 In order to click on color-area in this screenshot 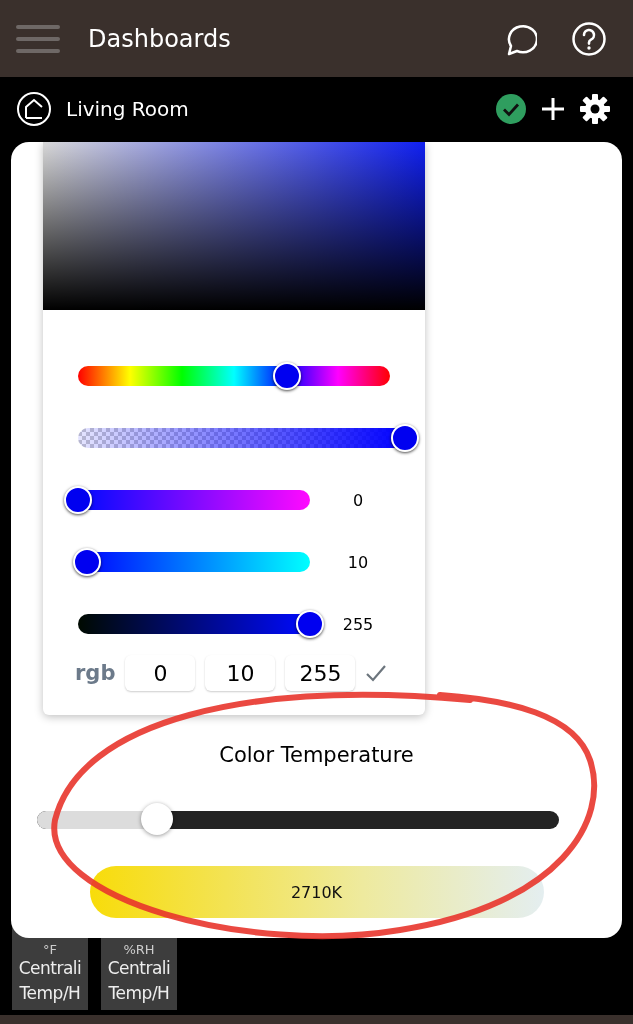, I will do `click(234, 226)`.